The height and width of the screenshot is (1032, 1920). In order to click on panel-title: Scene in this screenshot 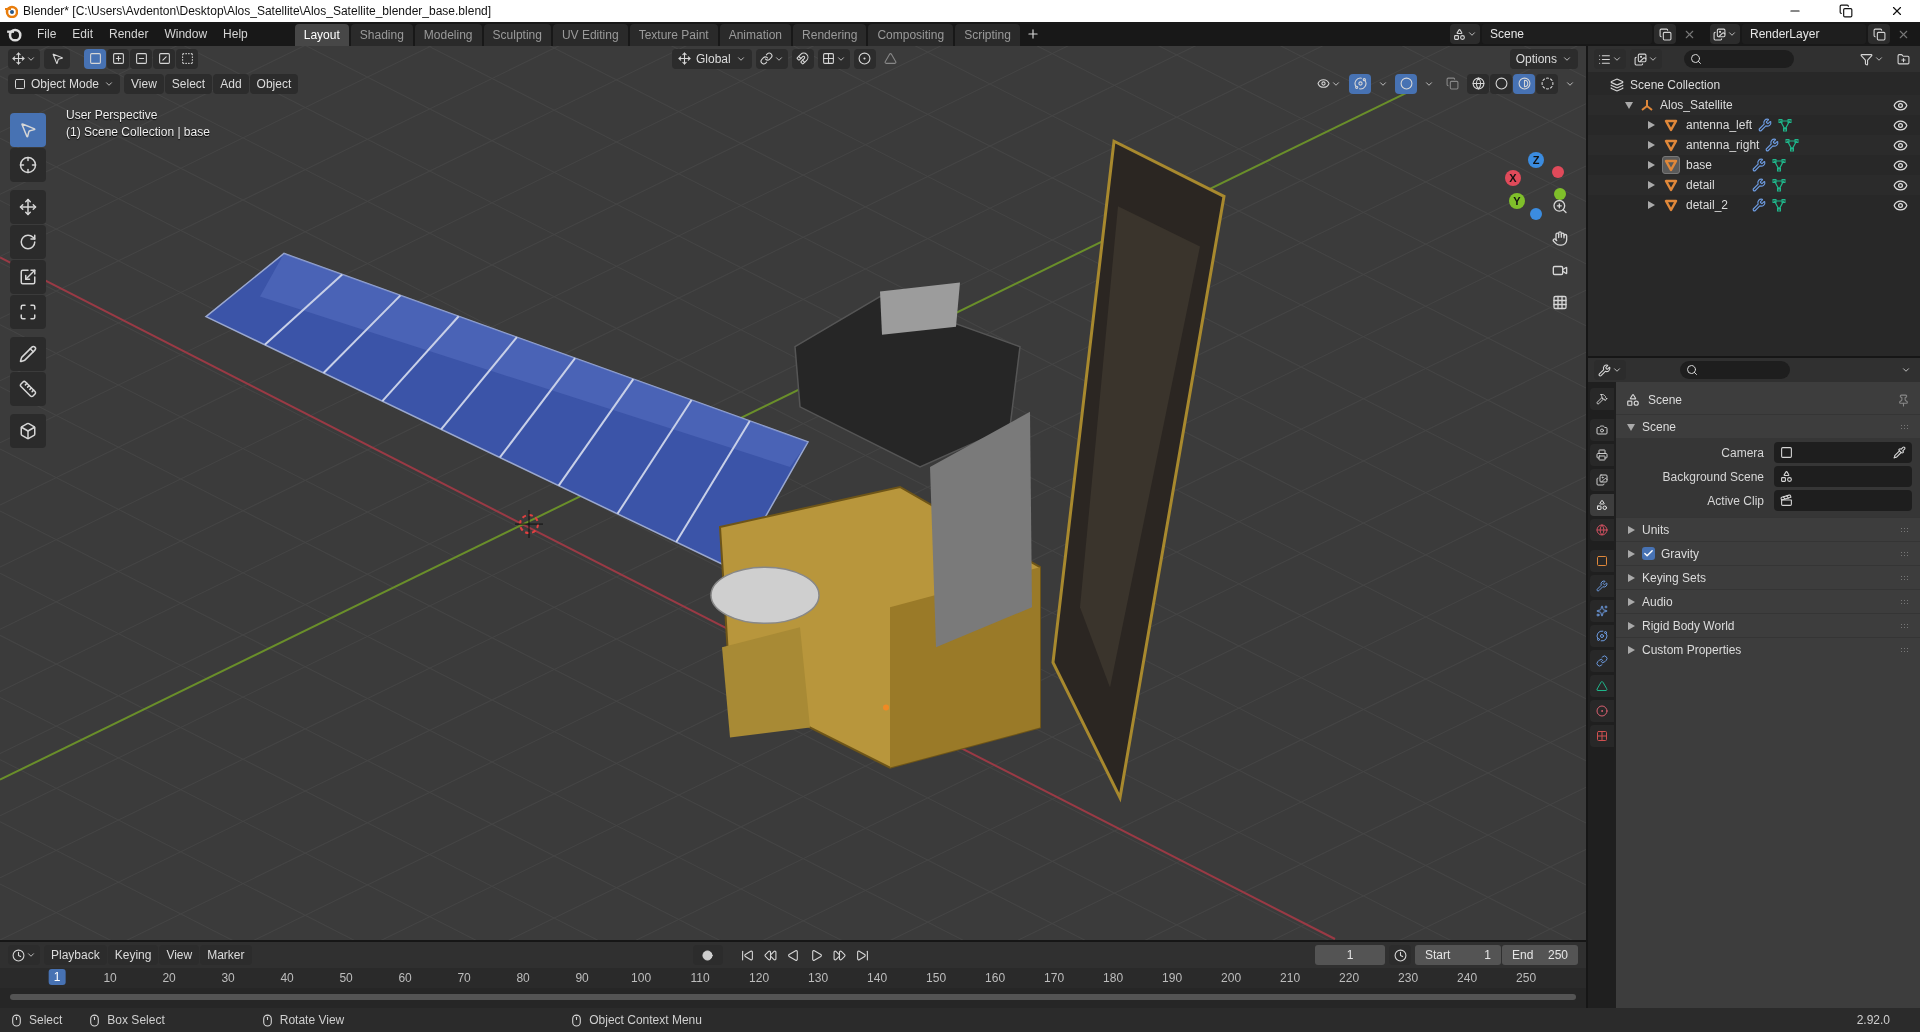, I will do `click(1660, 426)`.